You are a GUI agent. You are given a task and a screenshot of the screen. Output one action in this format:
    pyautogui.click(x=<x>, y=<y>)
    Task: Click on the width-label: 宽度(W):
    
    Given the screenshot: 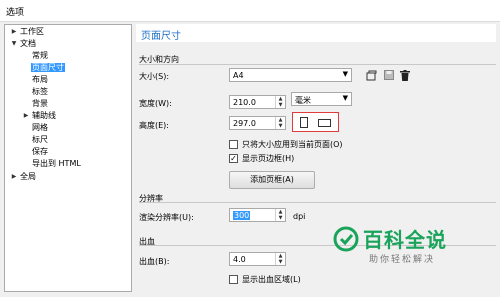 What is the action you would take?
    pyautogui.click(x=155, y=103)
    